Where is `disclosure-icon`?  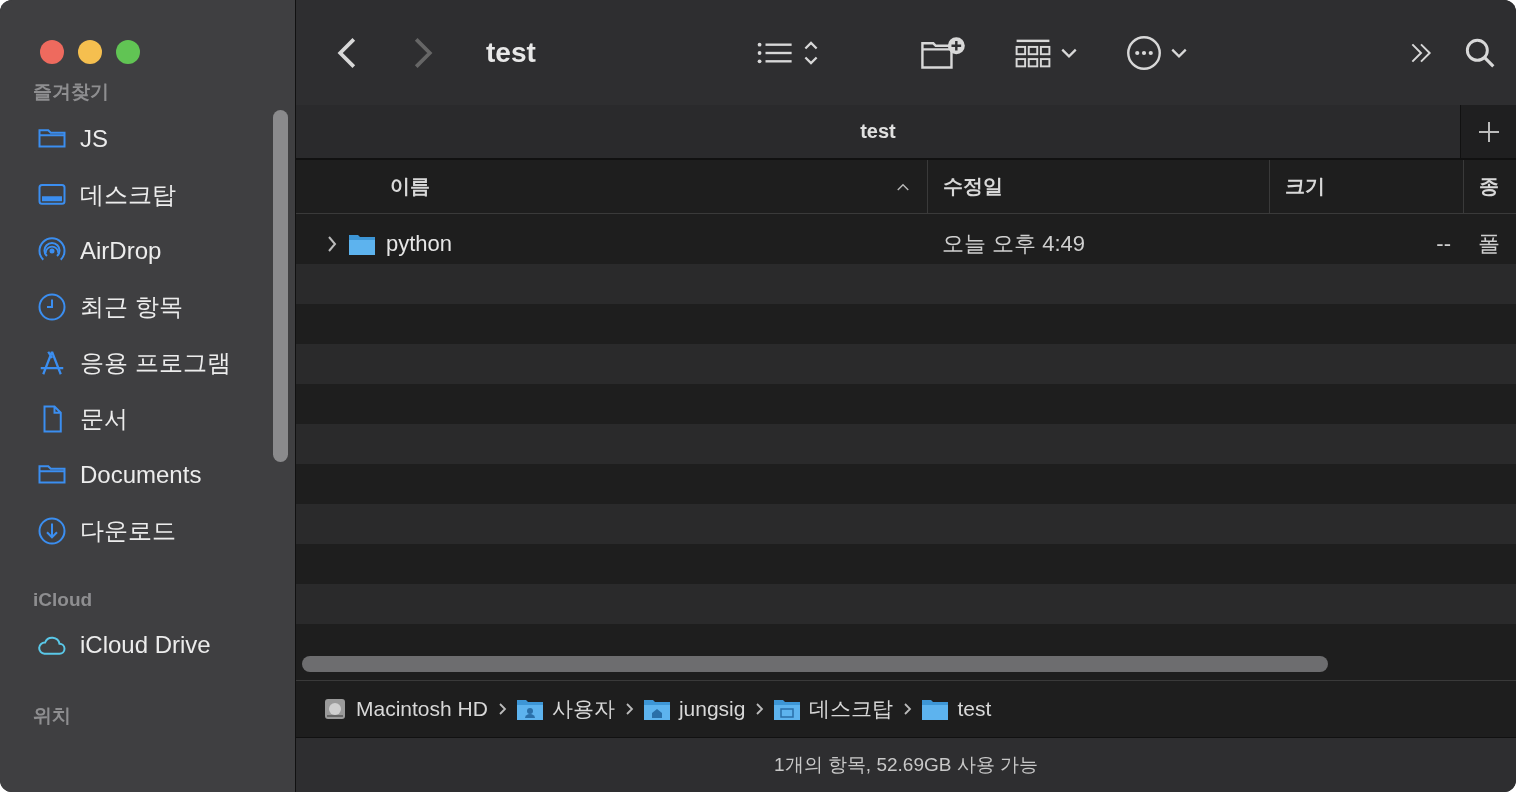
disclosure-icon is located at coordinates (332, 244).